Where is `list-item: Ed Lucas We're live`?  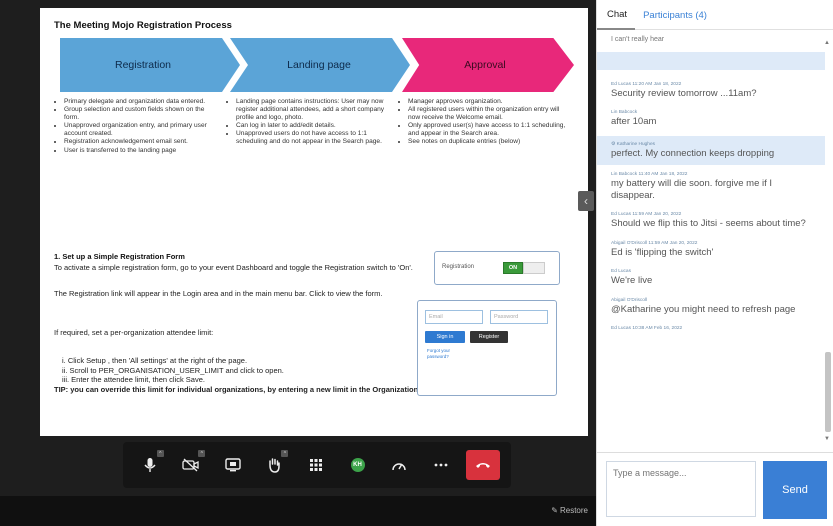 list-item: Ed Lucas We're live is located at coordinates (711, 276).